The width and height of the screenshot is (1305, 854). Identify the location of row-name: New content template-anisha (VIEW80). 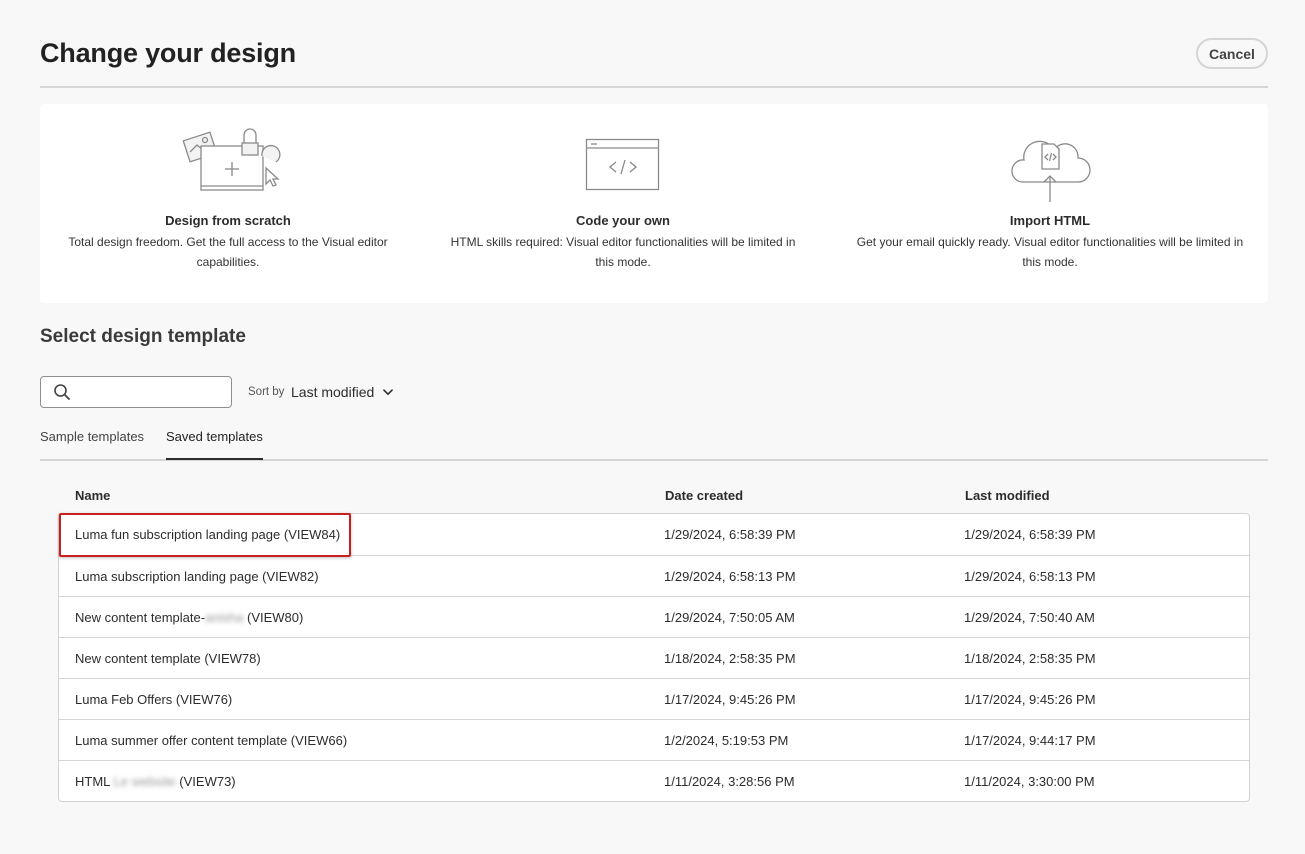
(189, 617).